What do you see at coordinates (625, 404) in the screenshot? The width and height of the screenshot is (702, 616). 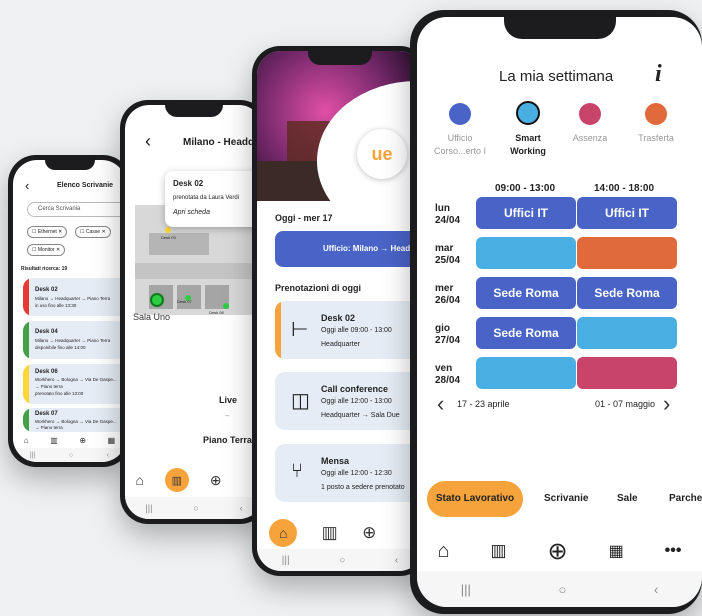 I see `next-week-label: 01 - 07 maggio` at bounding box center [625, 404].